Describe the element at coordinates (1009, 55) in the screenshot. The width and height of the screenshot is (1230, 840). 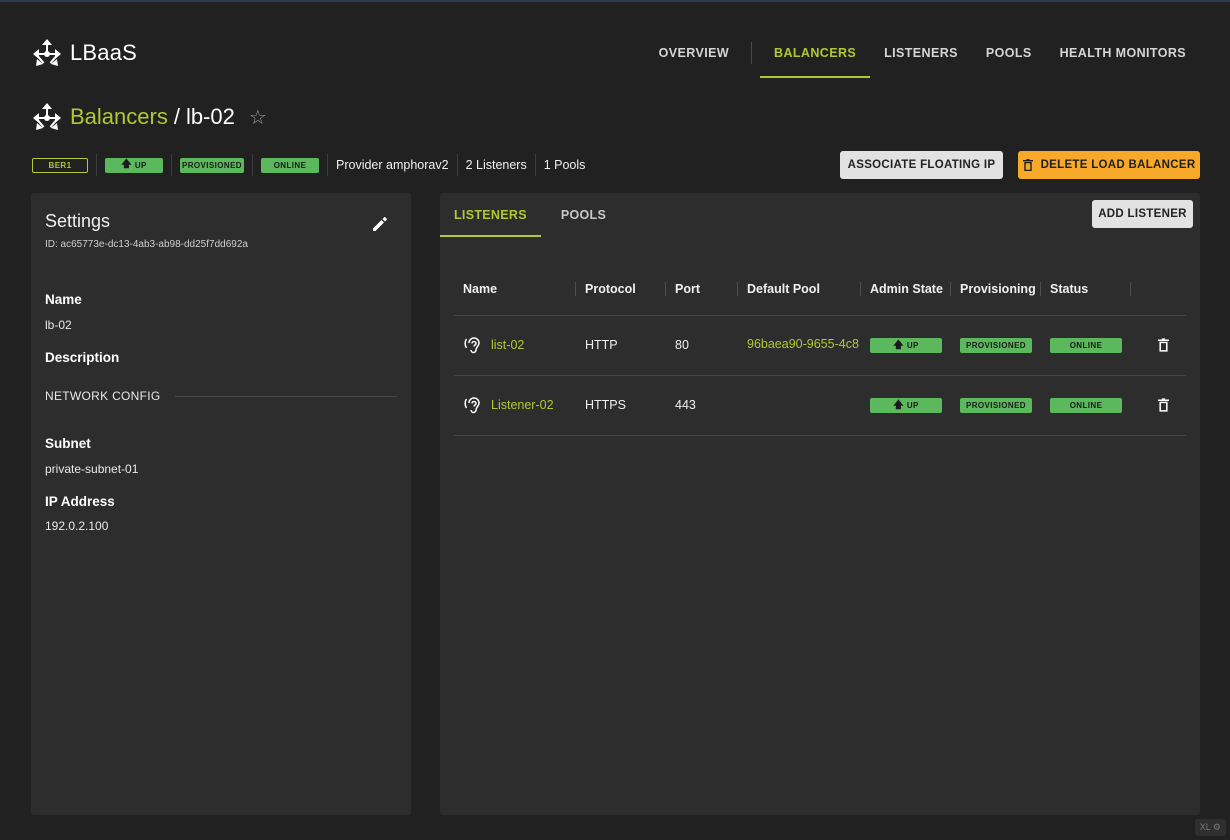
I see `nav-pools: POOLS` at that location.